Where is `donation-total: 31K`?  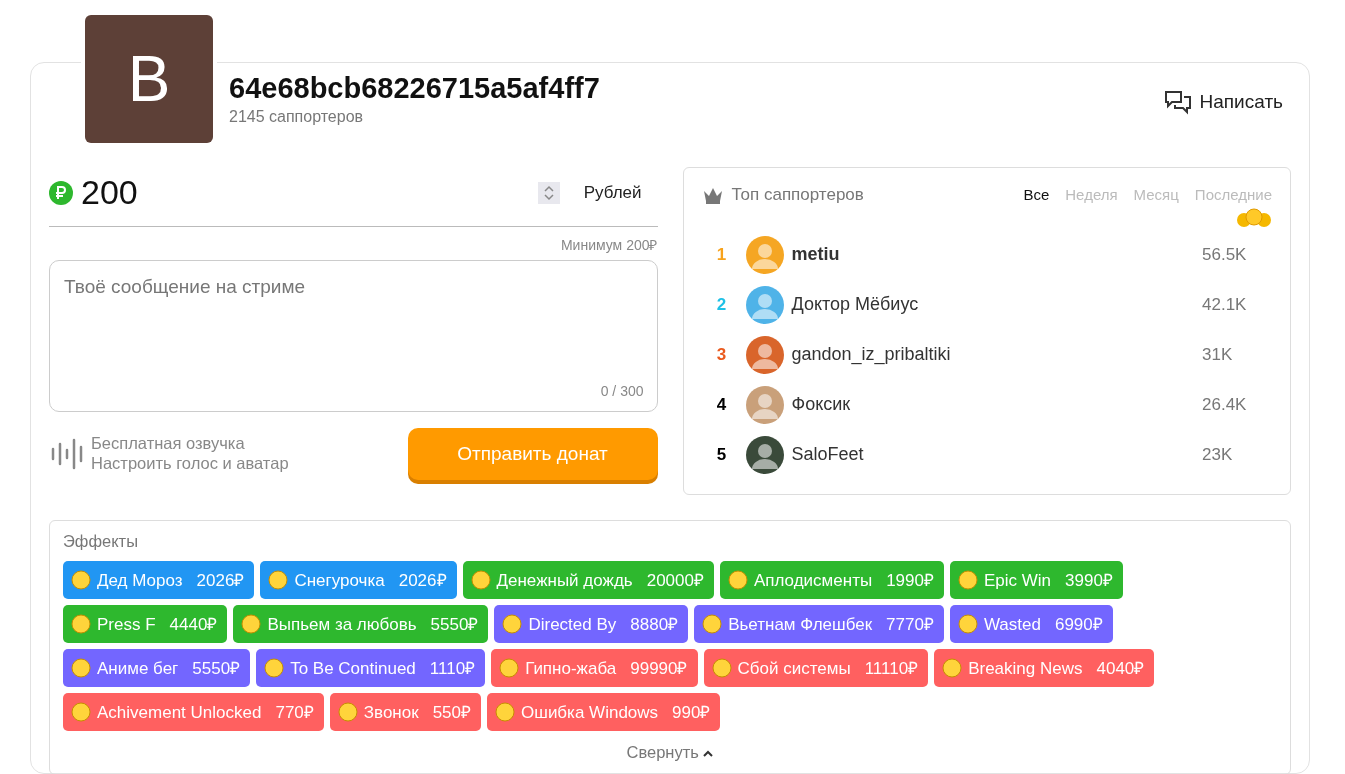
donation-total: 31K is located at coordinates (1218, 354).